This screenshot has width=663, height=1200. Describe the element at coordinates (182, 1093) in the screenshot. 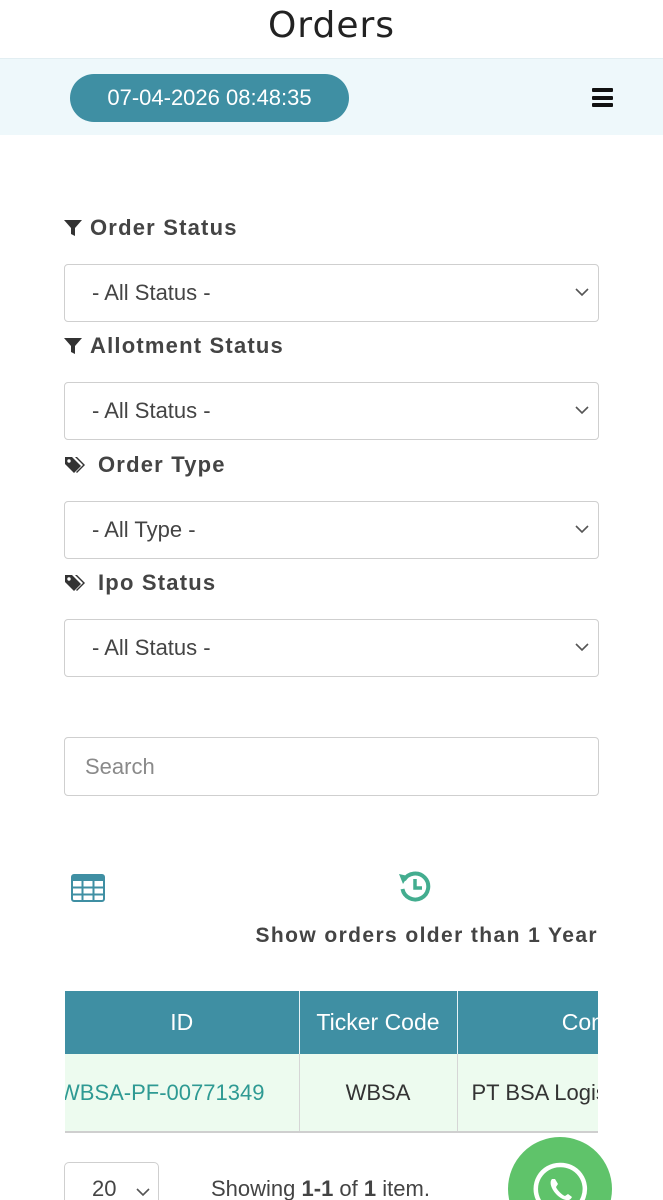

I see `order-id-link: WBSA-PF-00771349` at that location.